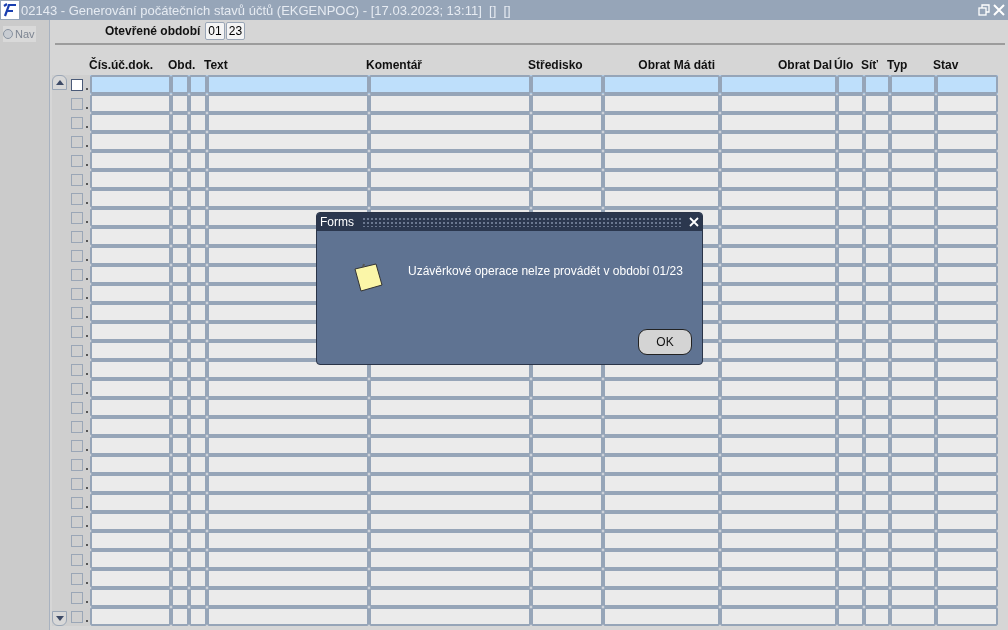 Image resolution: width=1008 pixels, height=630 pixels. I want to click on column-header: Text, so click(216, 65).